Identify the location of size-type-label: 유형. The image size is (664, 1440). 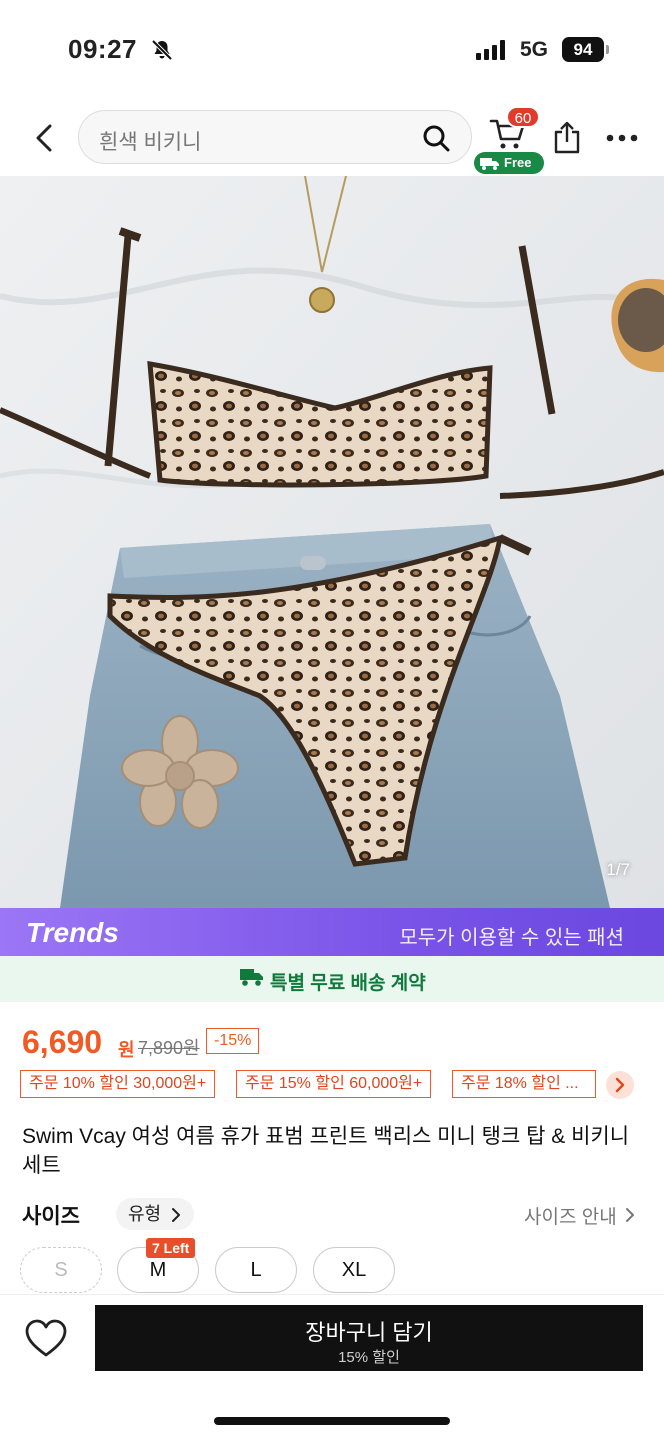
(145, 1214).